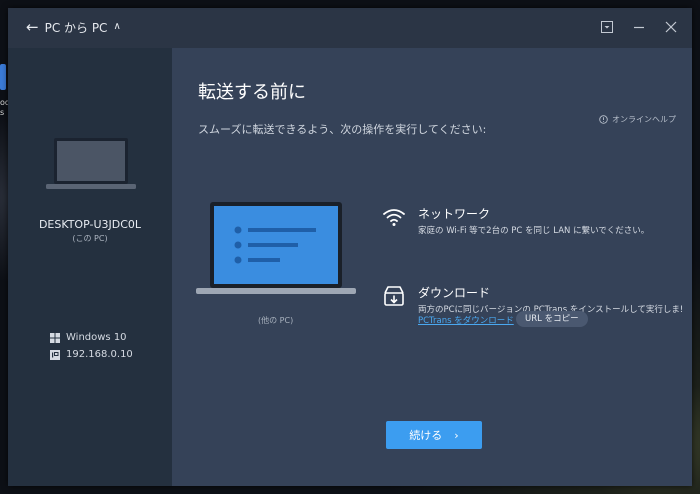 This screenshot has width=700, height=494. What do you see at coordinates (350, 28) in the screenshot?
I see `titlebar: ← PC から PC ∧` at bounding box center [350, 28].